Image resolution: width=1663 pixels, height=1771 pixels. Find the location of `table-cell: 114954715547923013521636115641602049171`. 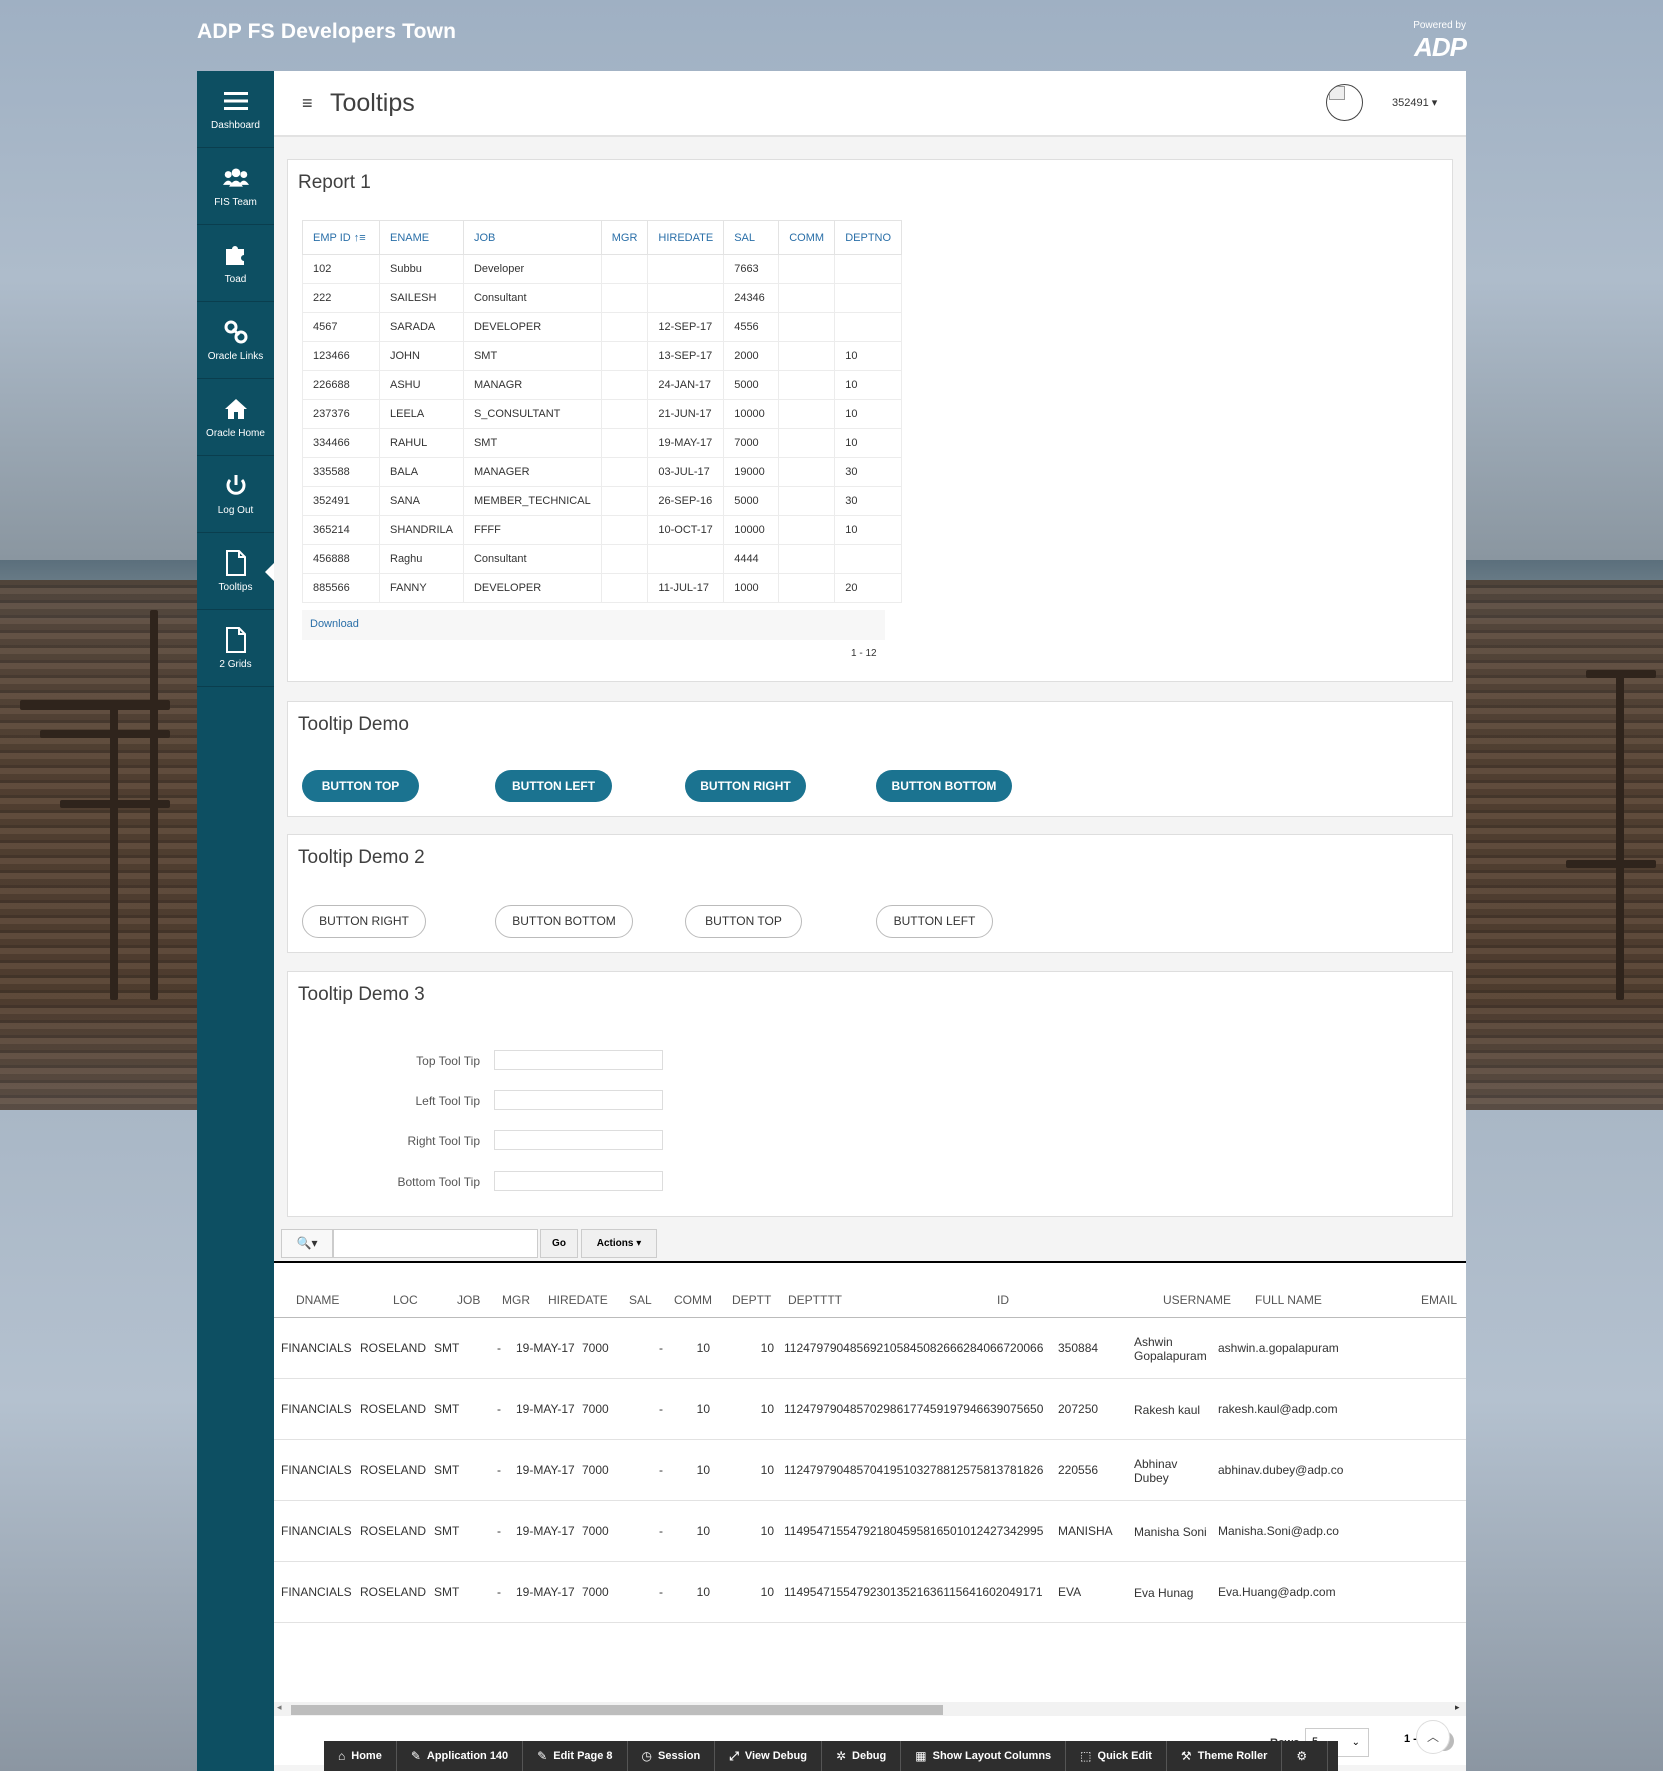

table-cell: 114954715547923013521636115641602049171 is located at coordinates (913, 1592).